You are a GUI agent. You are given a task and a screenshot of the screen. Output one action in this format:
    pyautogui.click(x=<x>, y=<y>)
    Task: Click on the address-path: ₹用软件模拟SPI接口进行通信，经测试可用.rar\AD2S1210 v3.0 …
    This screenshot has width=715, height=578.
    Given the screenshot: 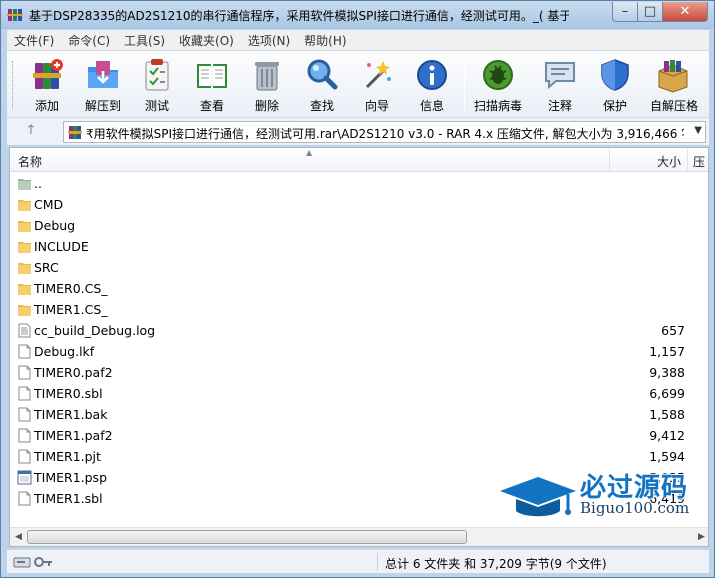 What is the action you would take?
    pyautogui.click(x=385, y=134)
    